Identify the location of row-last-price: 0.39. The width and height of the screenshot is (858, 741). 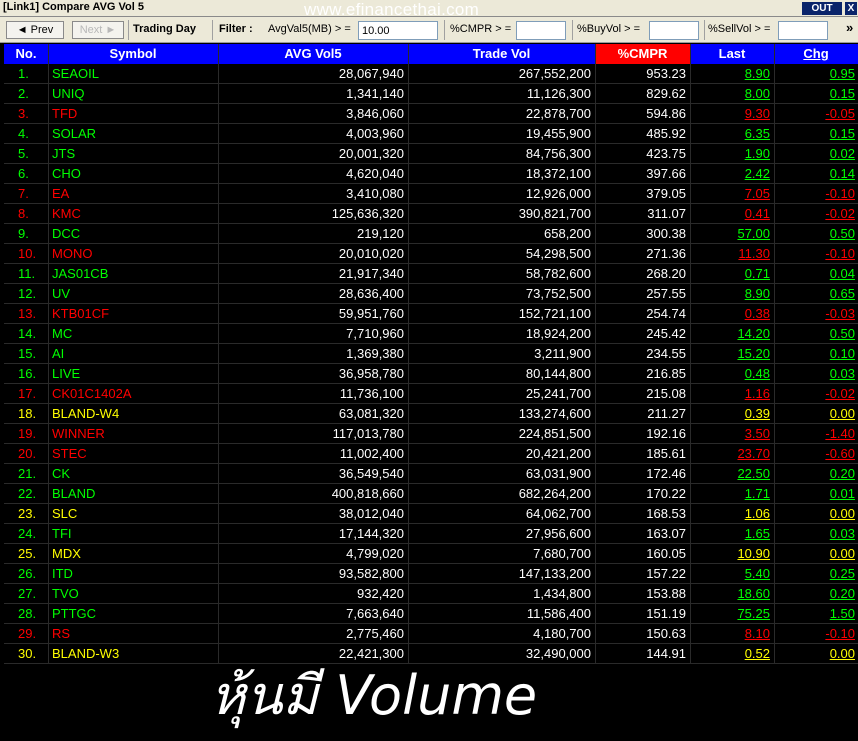
(730, 414).